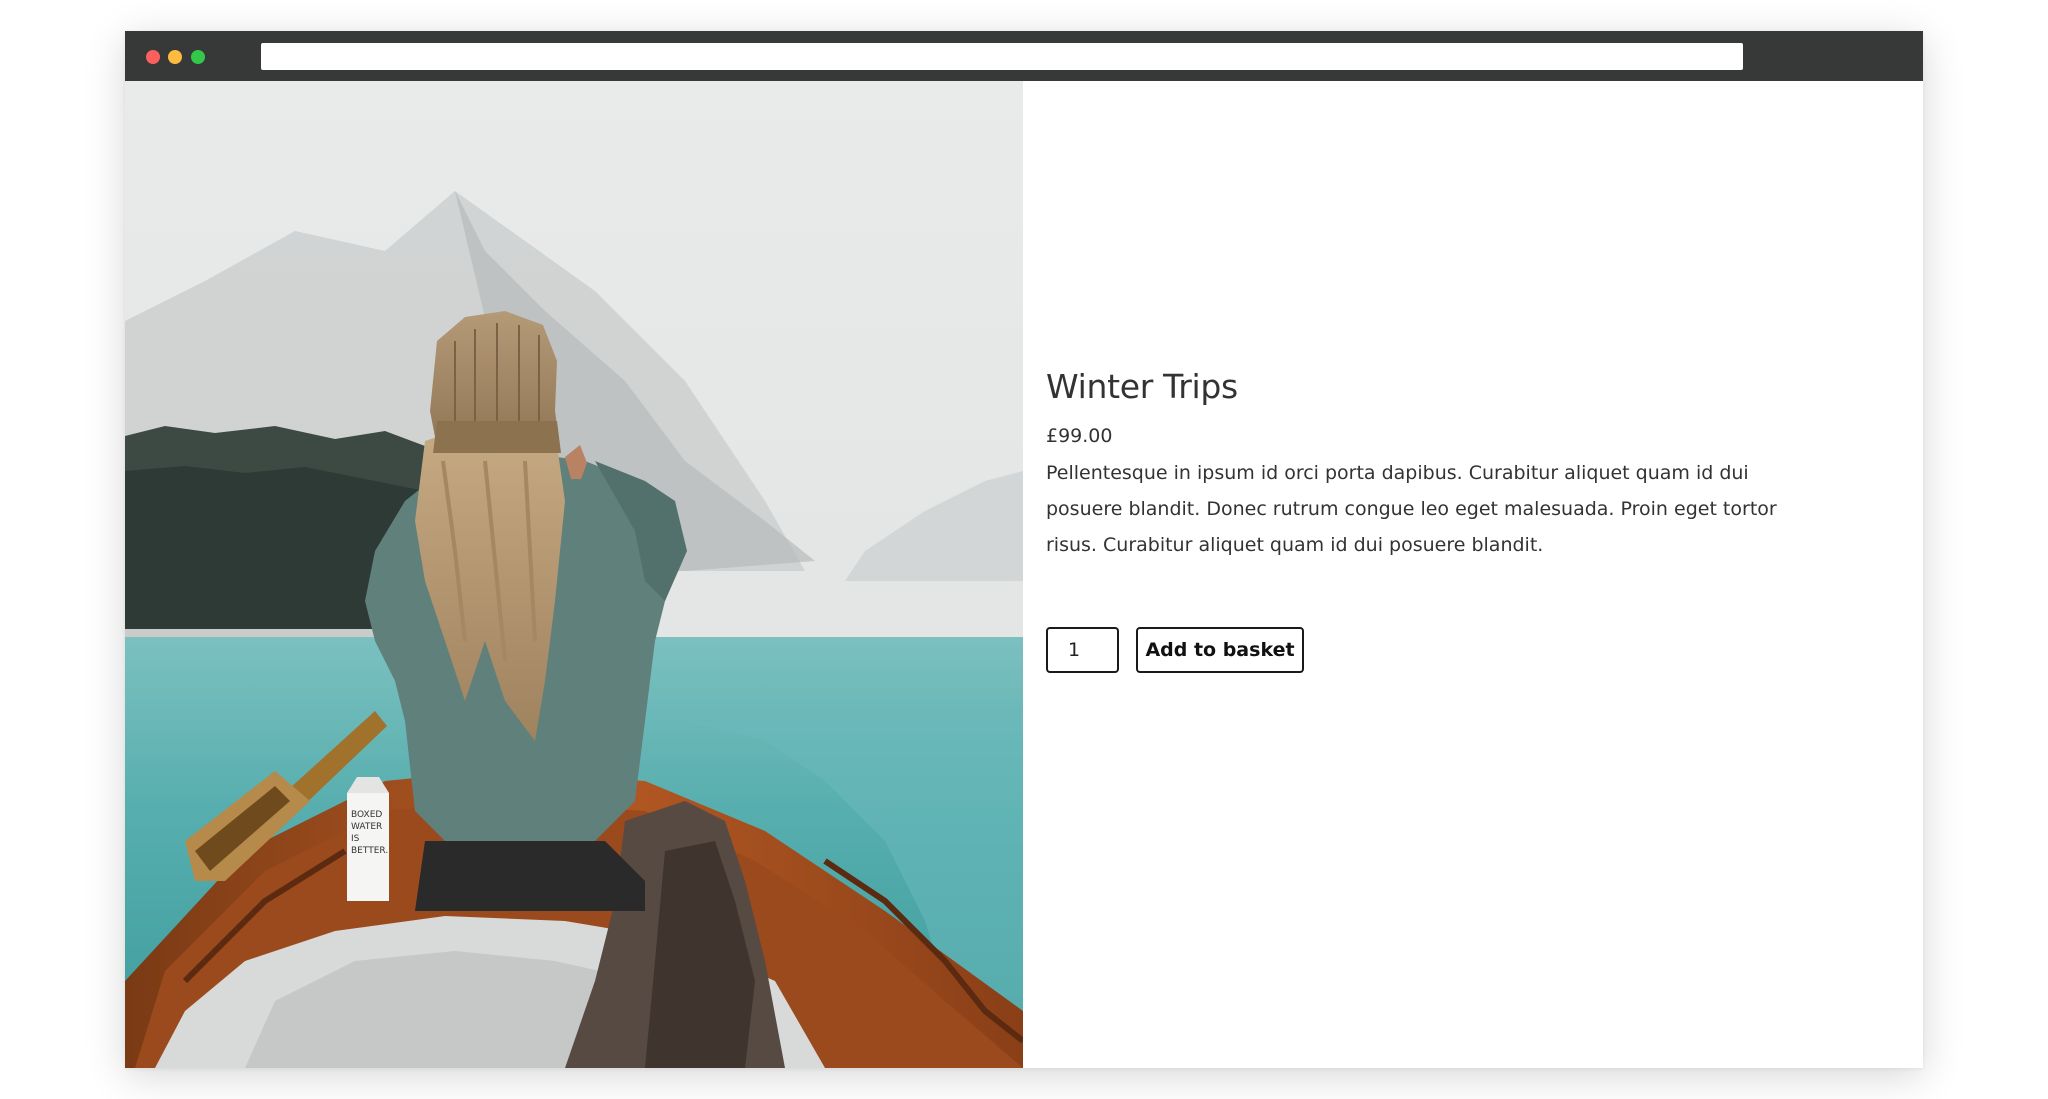 This screenshot has height=1099, width=2048. Describe the element at coordinates (1082, 650) in the screenshot. I see `quantity-input` at that location.